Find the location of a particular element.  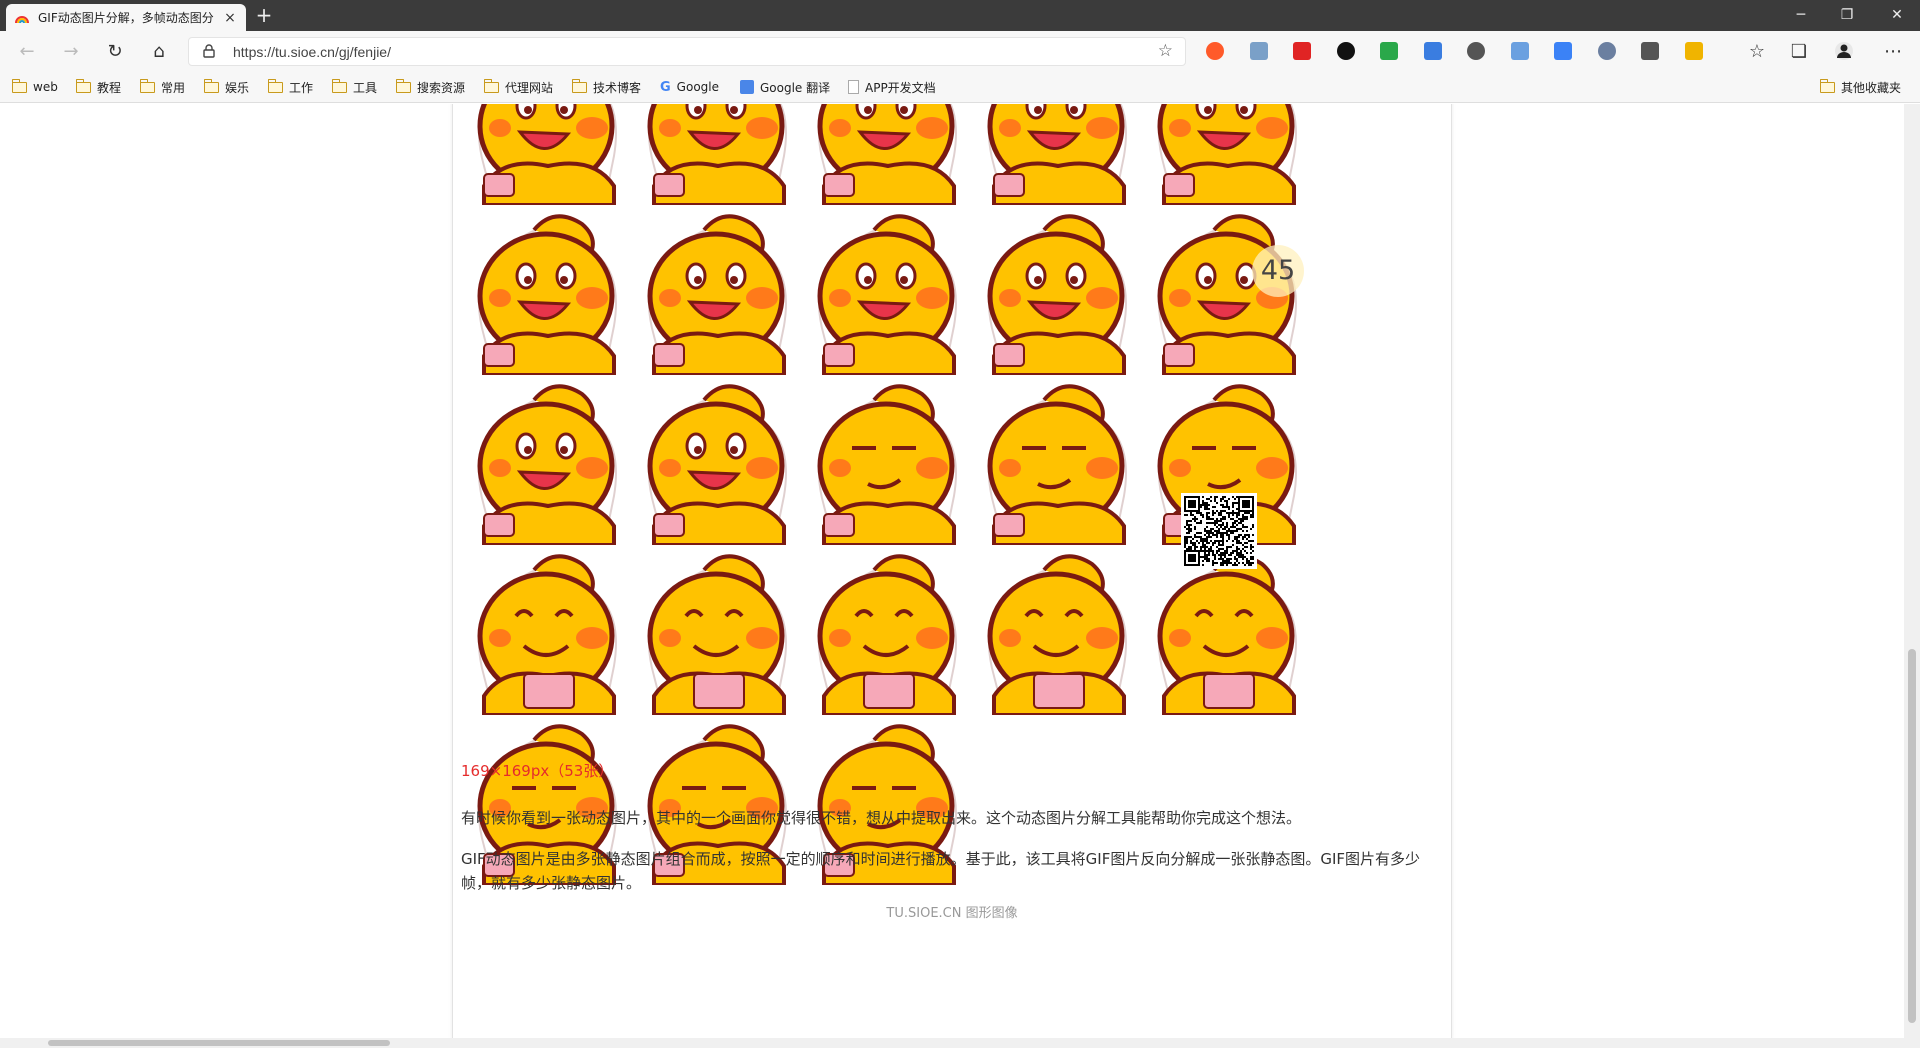

vertical-scrollbar is located at coordinates (1912, 576).